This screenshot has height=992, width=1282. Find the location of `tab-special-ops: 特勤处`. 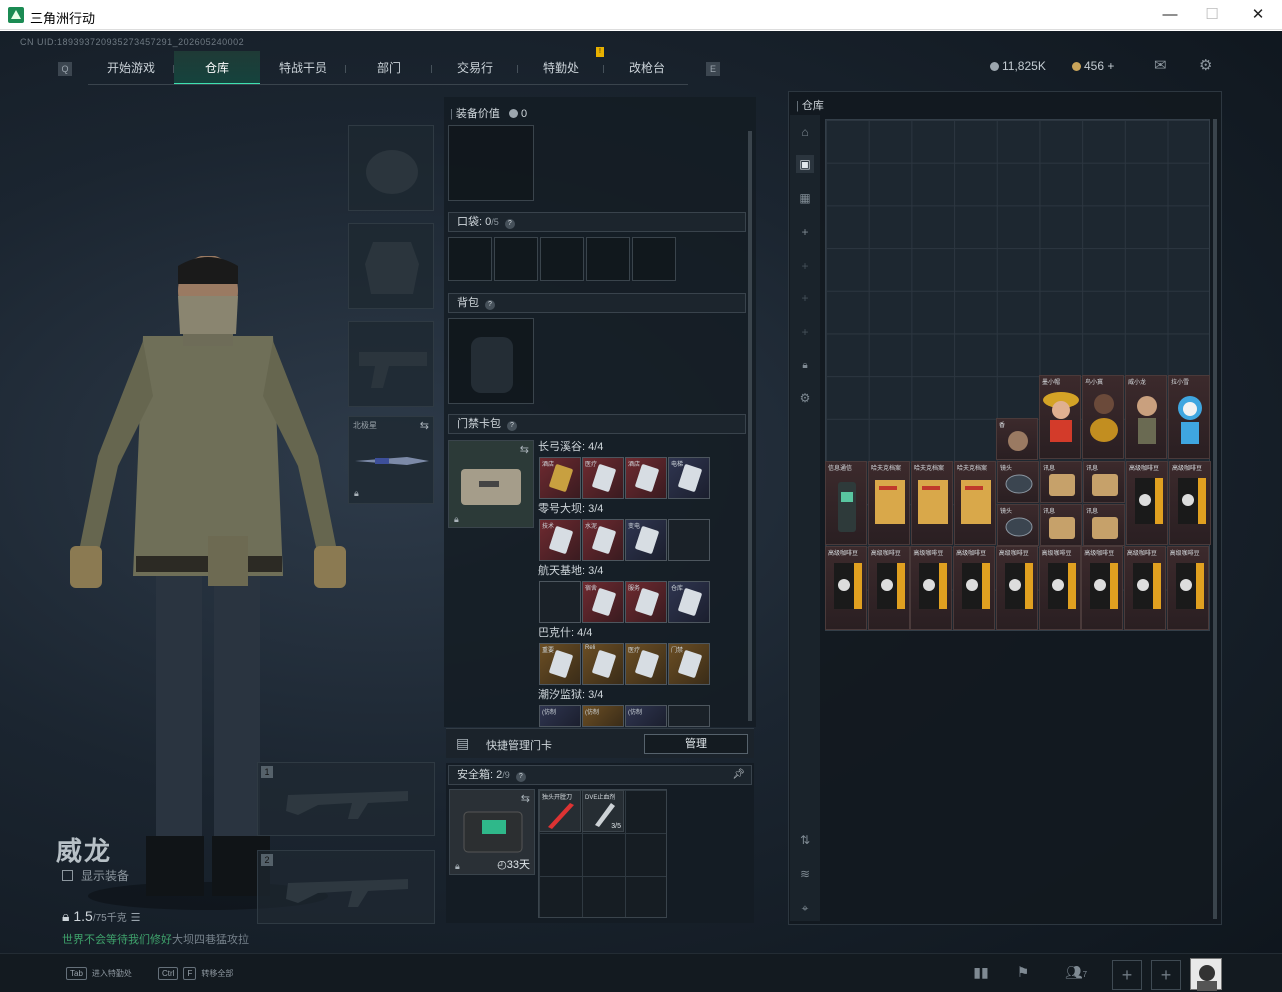

tab-special-ops: 特勤处 is located at coordinates (561, 68).